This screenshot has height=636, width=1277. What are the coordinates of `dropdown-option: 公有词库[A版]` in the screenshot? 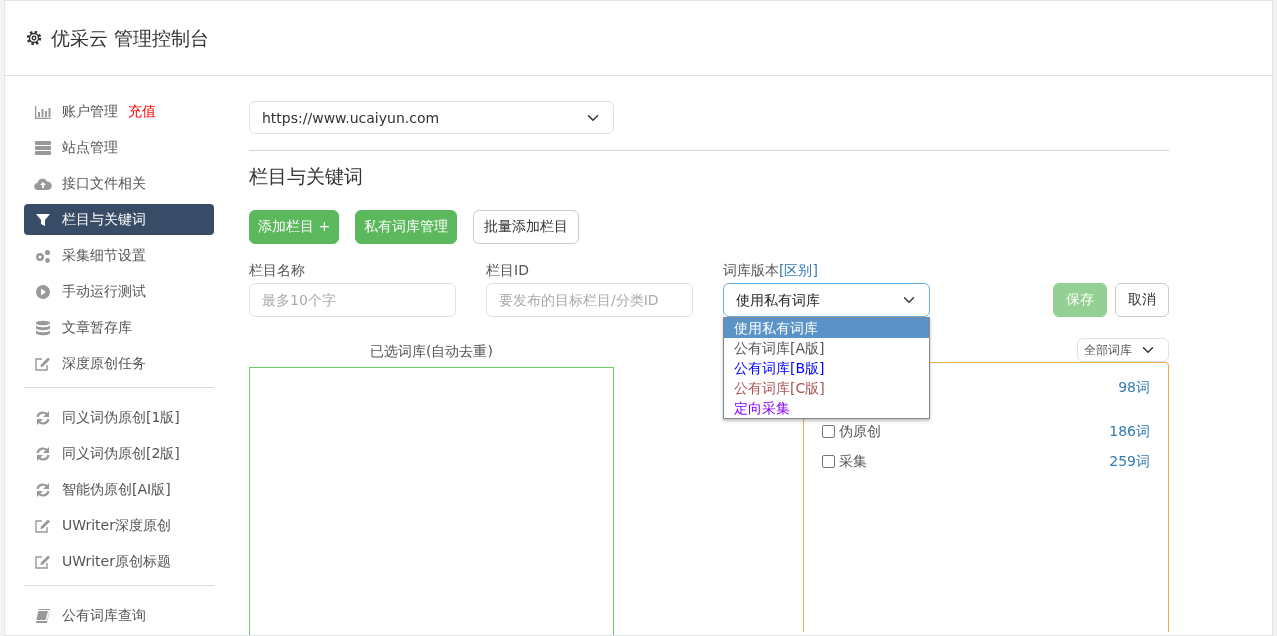 It's located at (826, 347).